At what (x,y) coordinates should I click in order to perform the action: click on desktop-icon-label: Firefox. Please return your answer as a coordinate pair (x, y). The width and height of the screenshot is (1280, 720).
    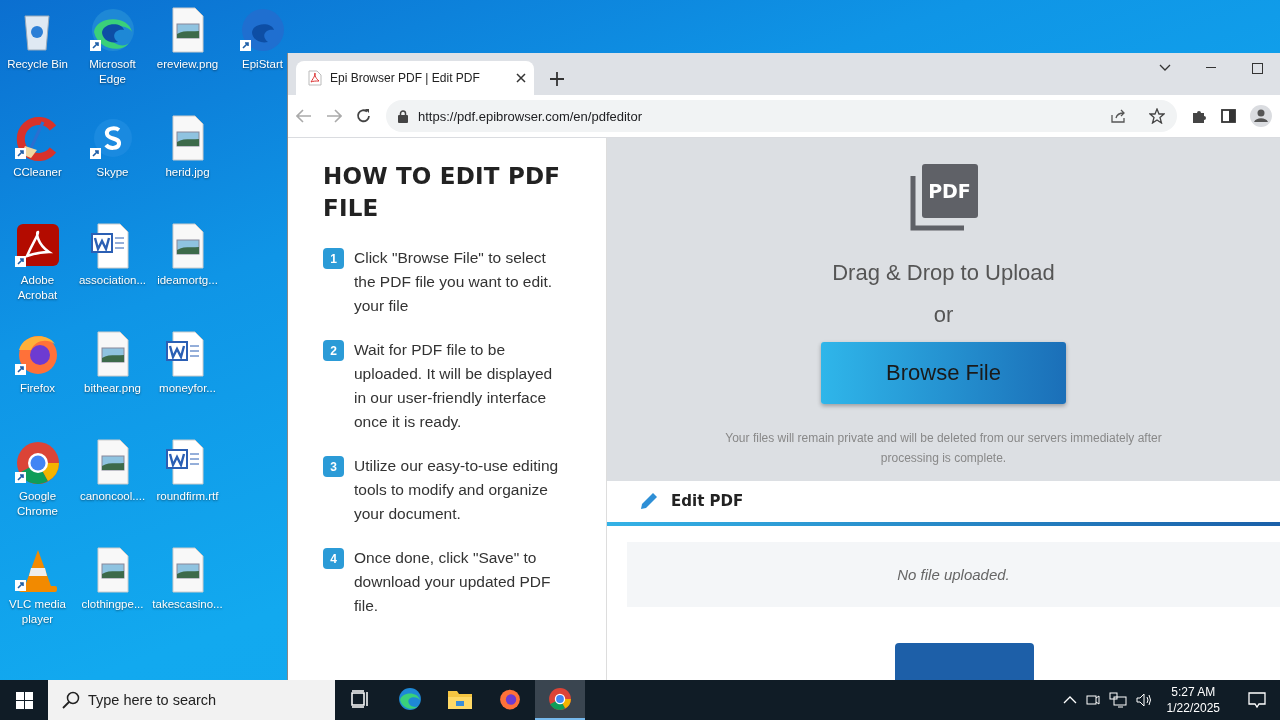
    Looking at the image, I should click on (37, 388).